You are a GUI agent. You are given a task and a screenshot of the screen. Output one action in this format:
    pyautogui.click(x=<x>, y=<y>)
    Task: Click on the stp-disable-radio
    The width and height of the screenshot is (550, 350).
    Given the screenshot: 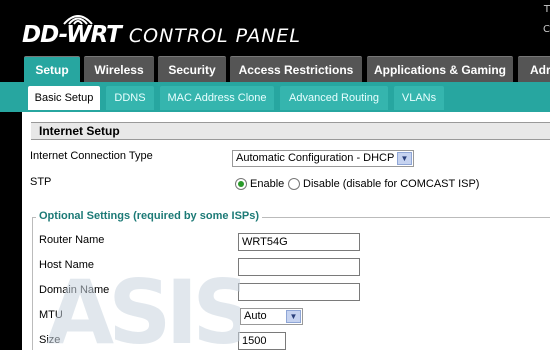 What is the action you would take?
    pyautogui.click(x=294, y=184)
    